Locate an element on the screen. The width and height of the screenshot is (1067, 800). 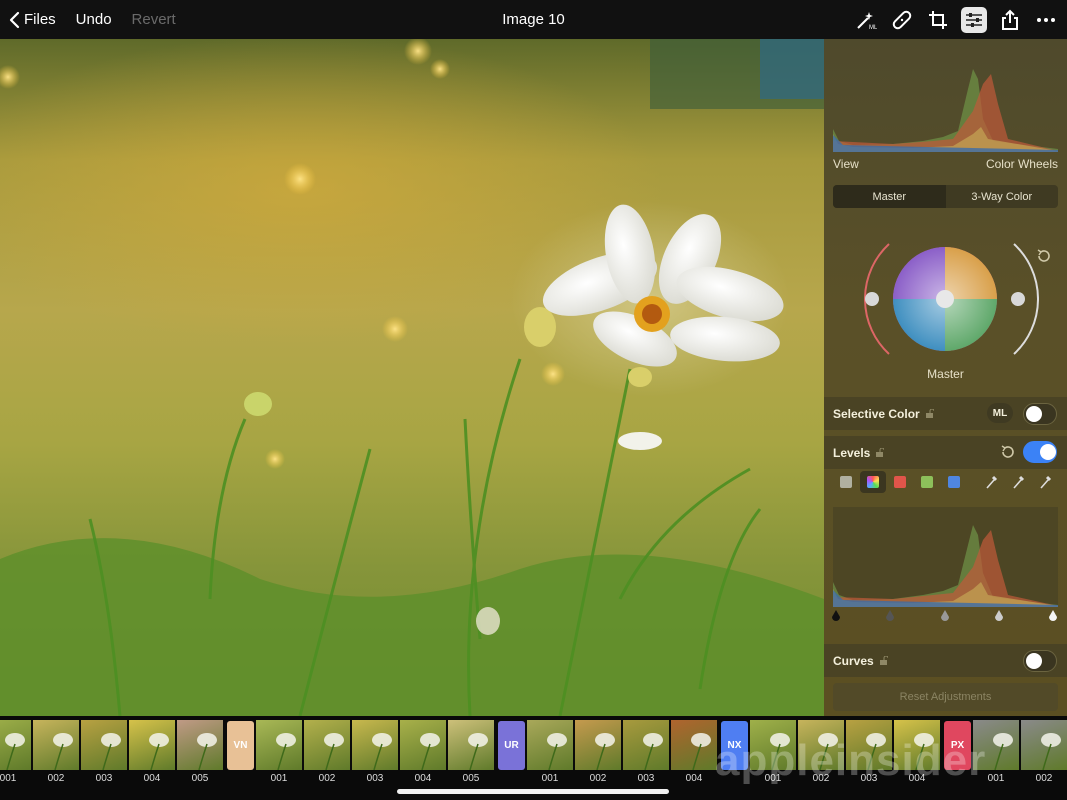
wheel-label: Master is located at coordinates (945, 374).